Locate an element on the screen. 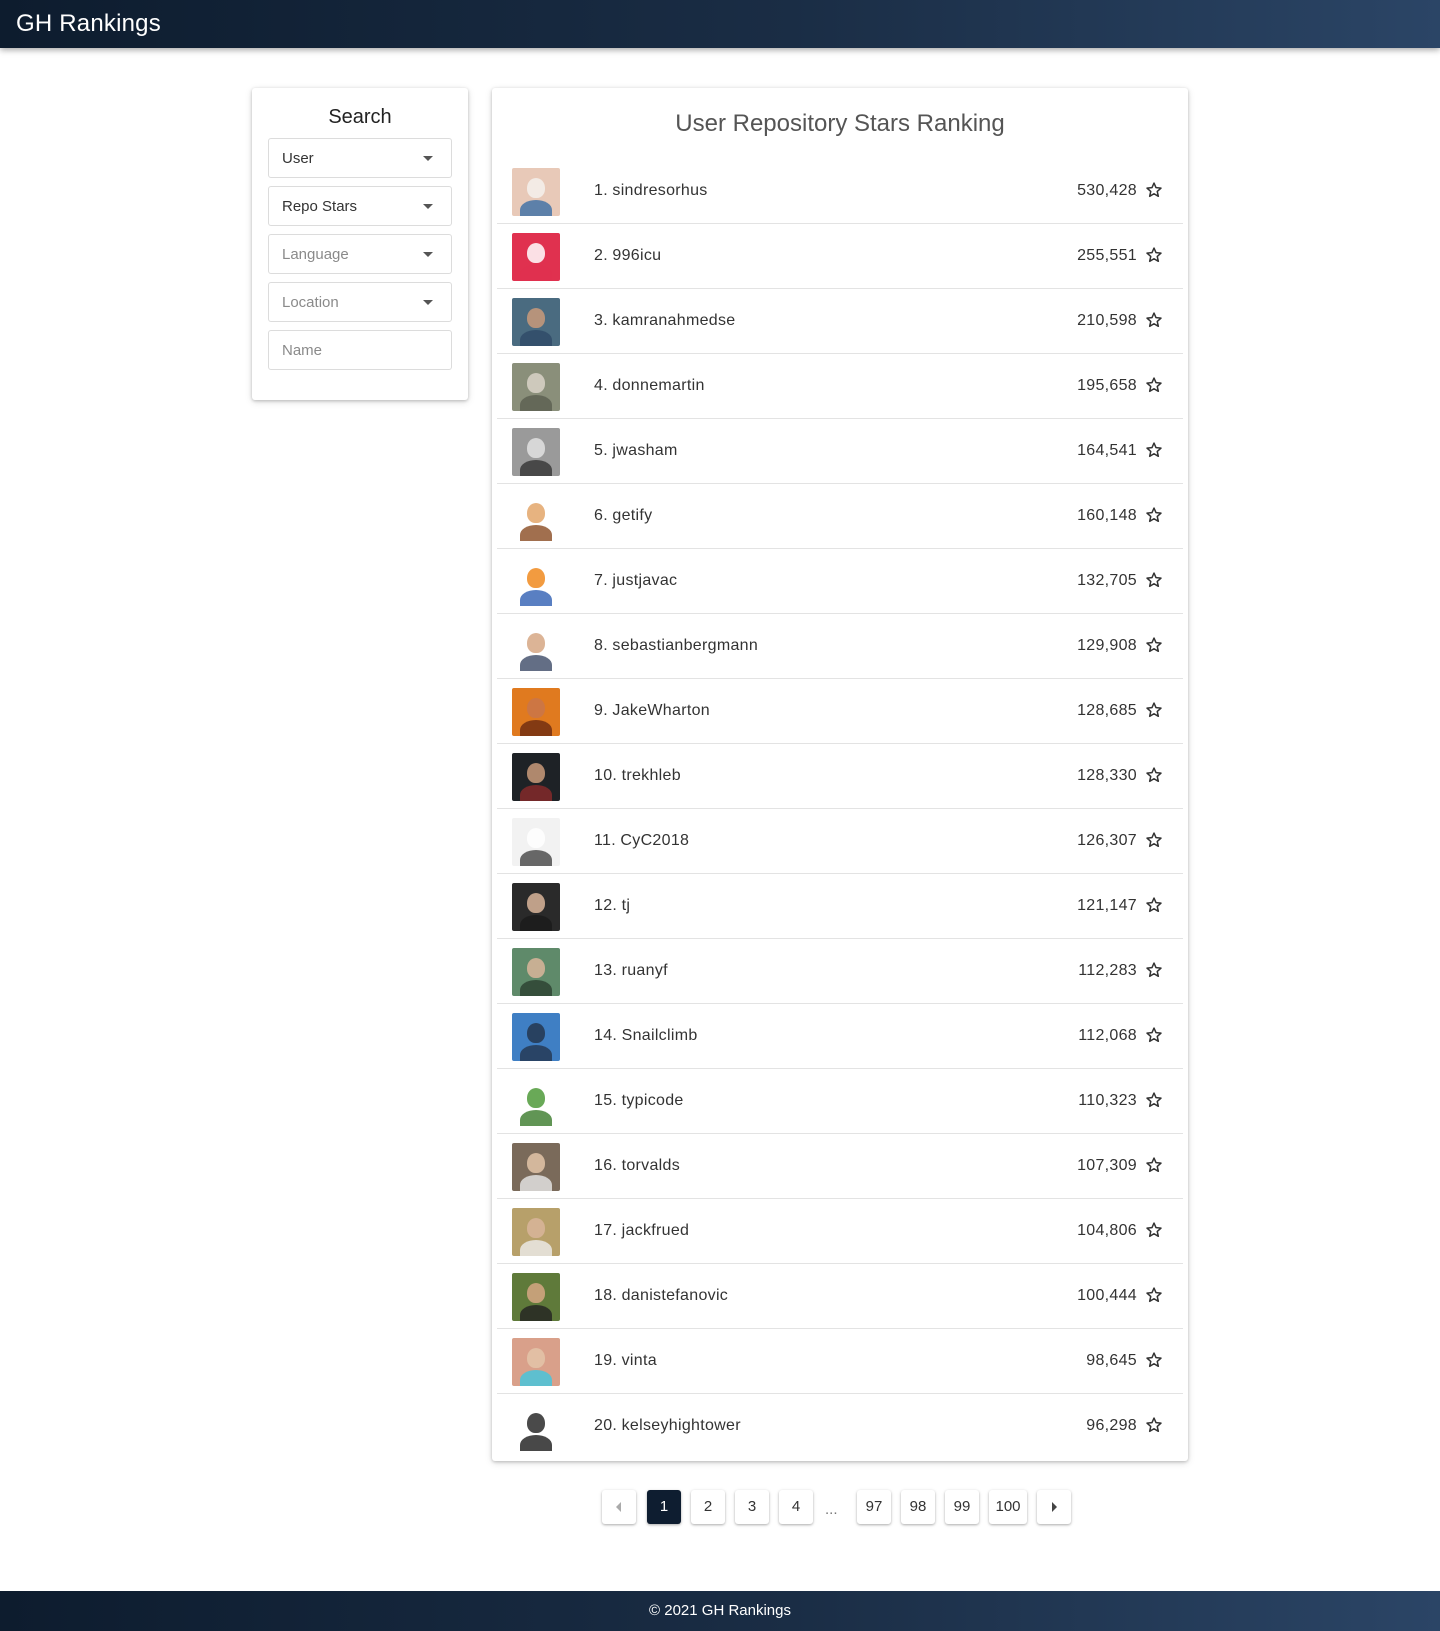 This screenshot has width=1440, height=1631. ranking-row: 13. ruanyf 112,283 is located at coordinates (840, 971).